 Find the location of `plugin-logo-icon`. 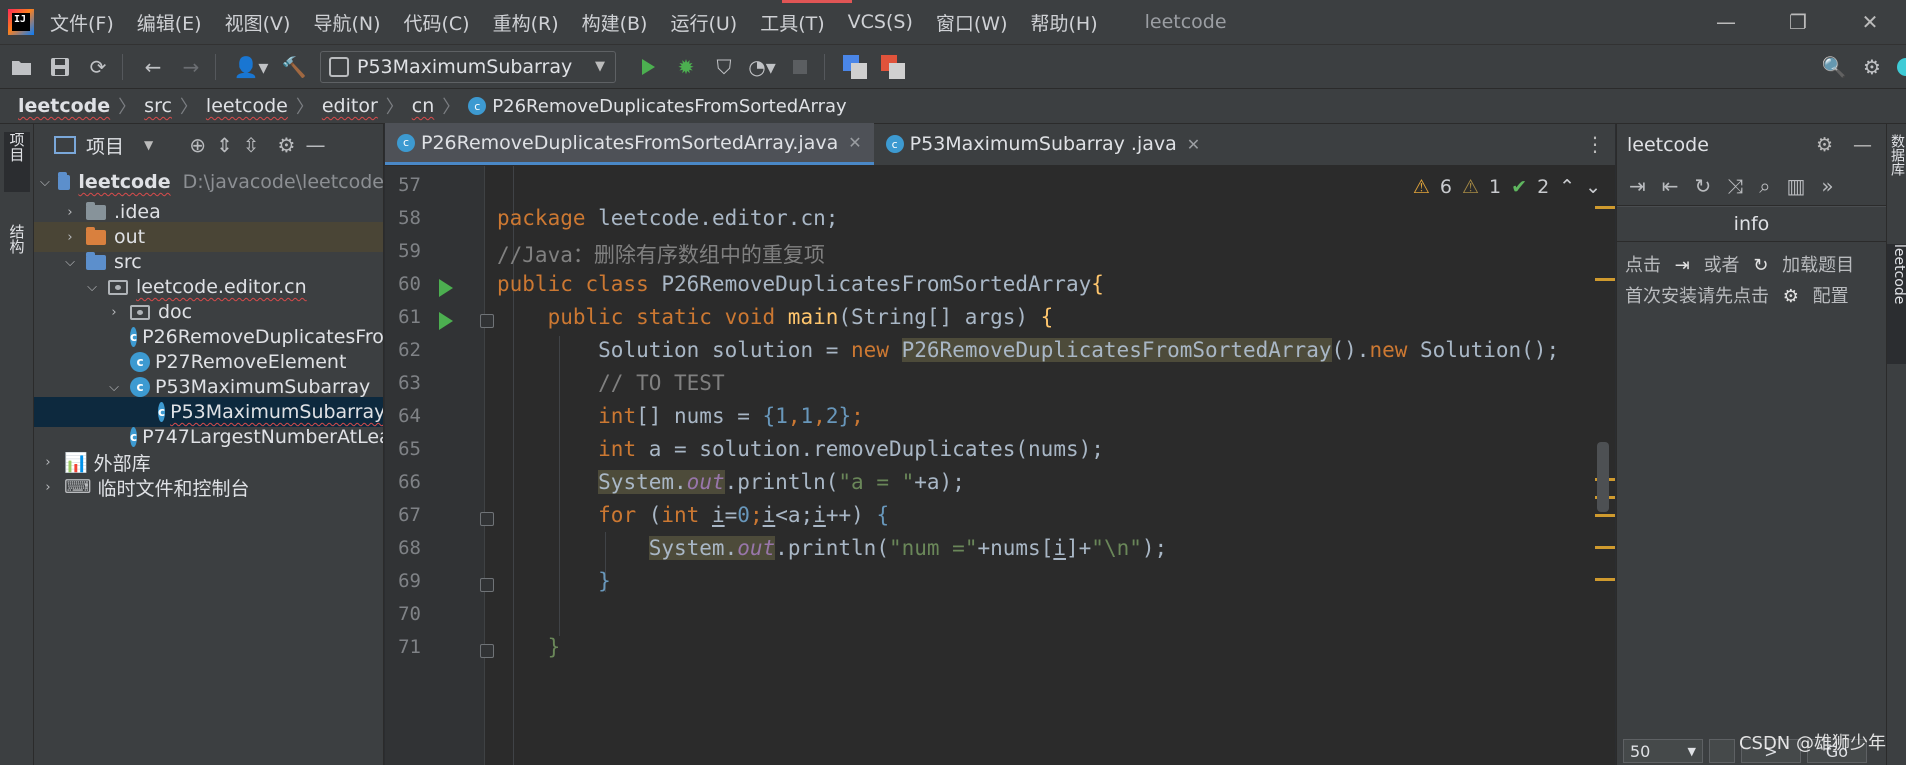

plugin-logo-icon is located at coordinates (1900, 67).